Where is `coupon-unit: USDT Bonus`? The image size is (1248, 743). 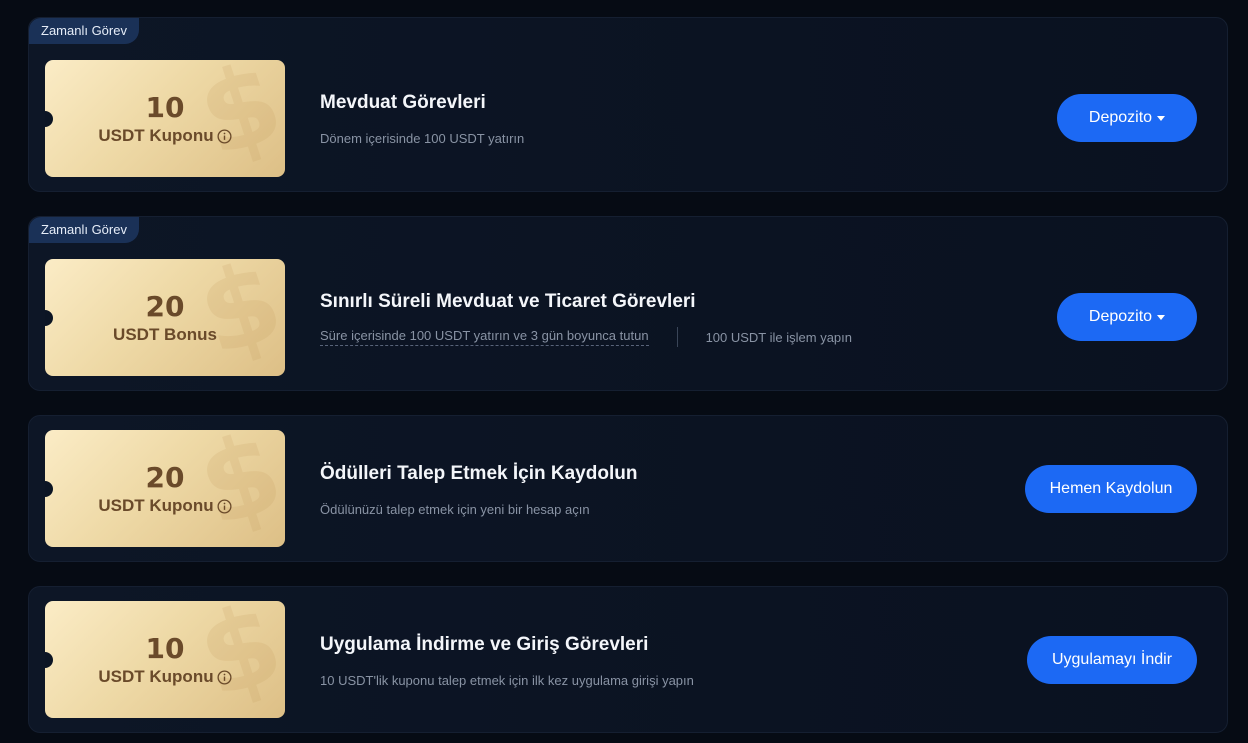
coupon-unit: USDT Bonus is located at coordinates (165, 334).